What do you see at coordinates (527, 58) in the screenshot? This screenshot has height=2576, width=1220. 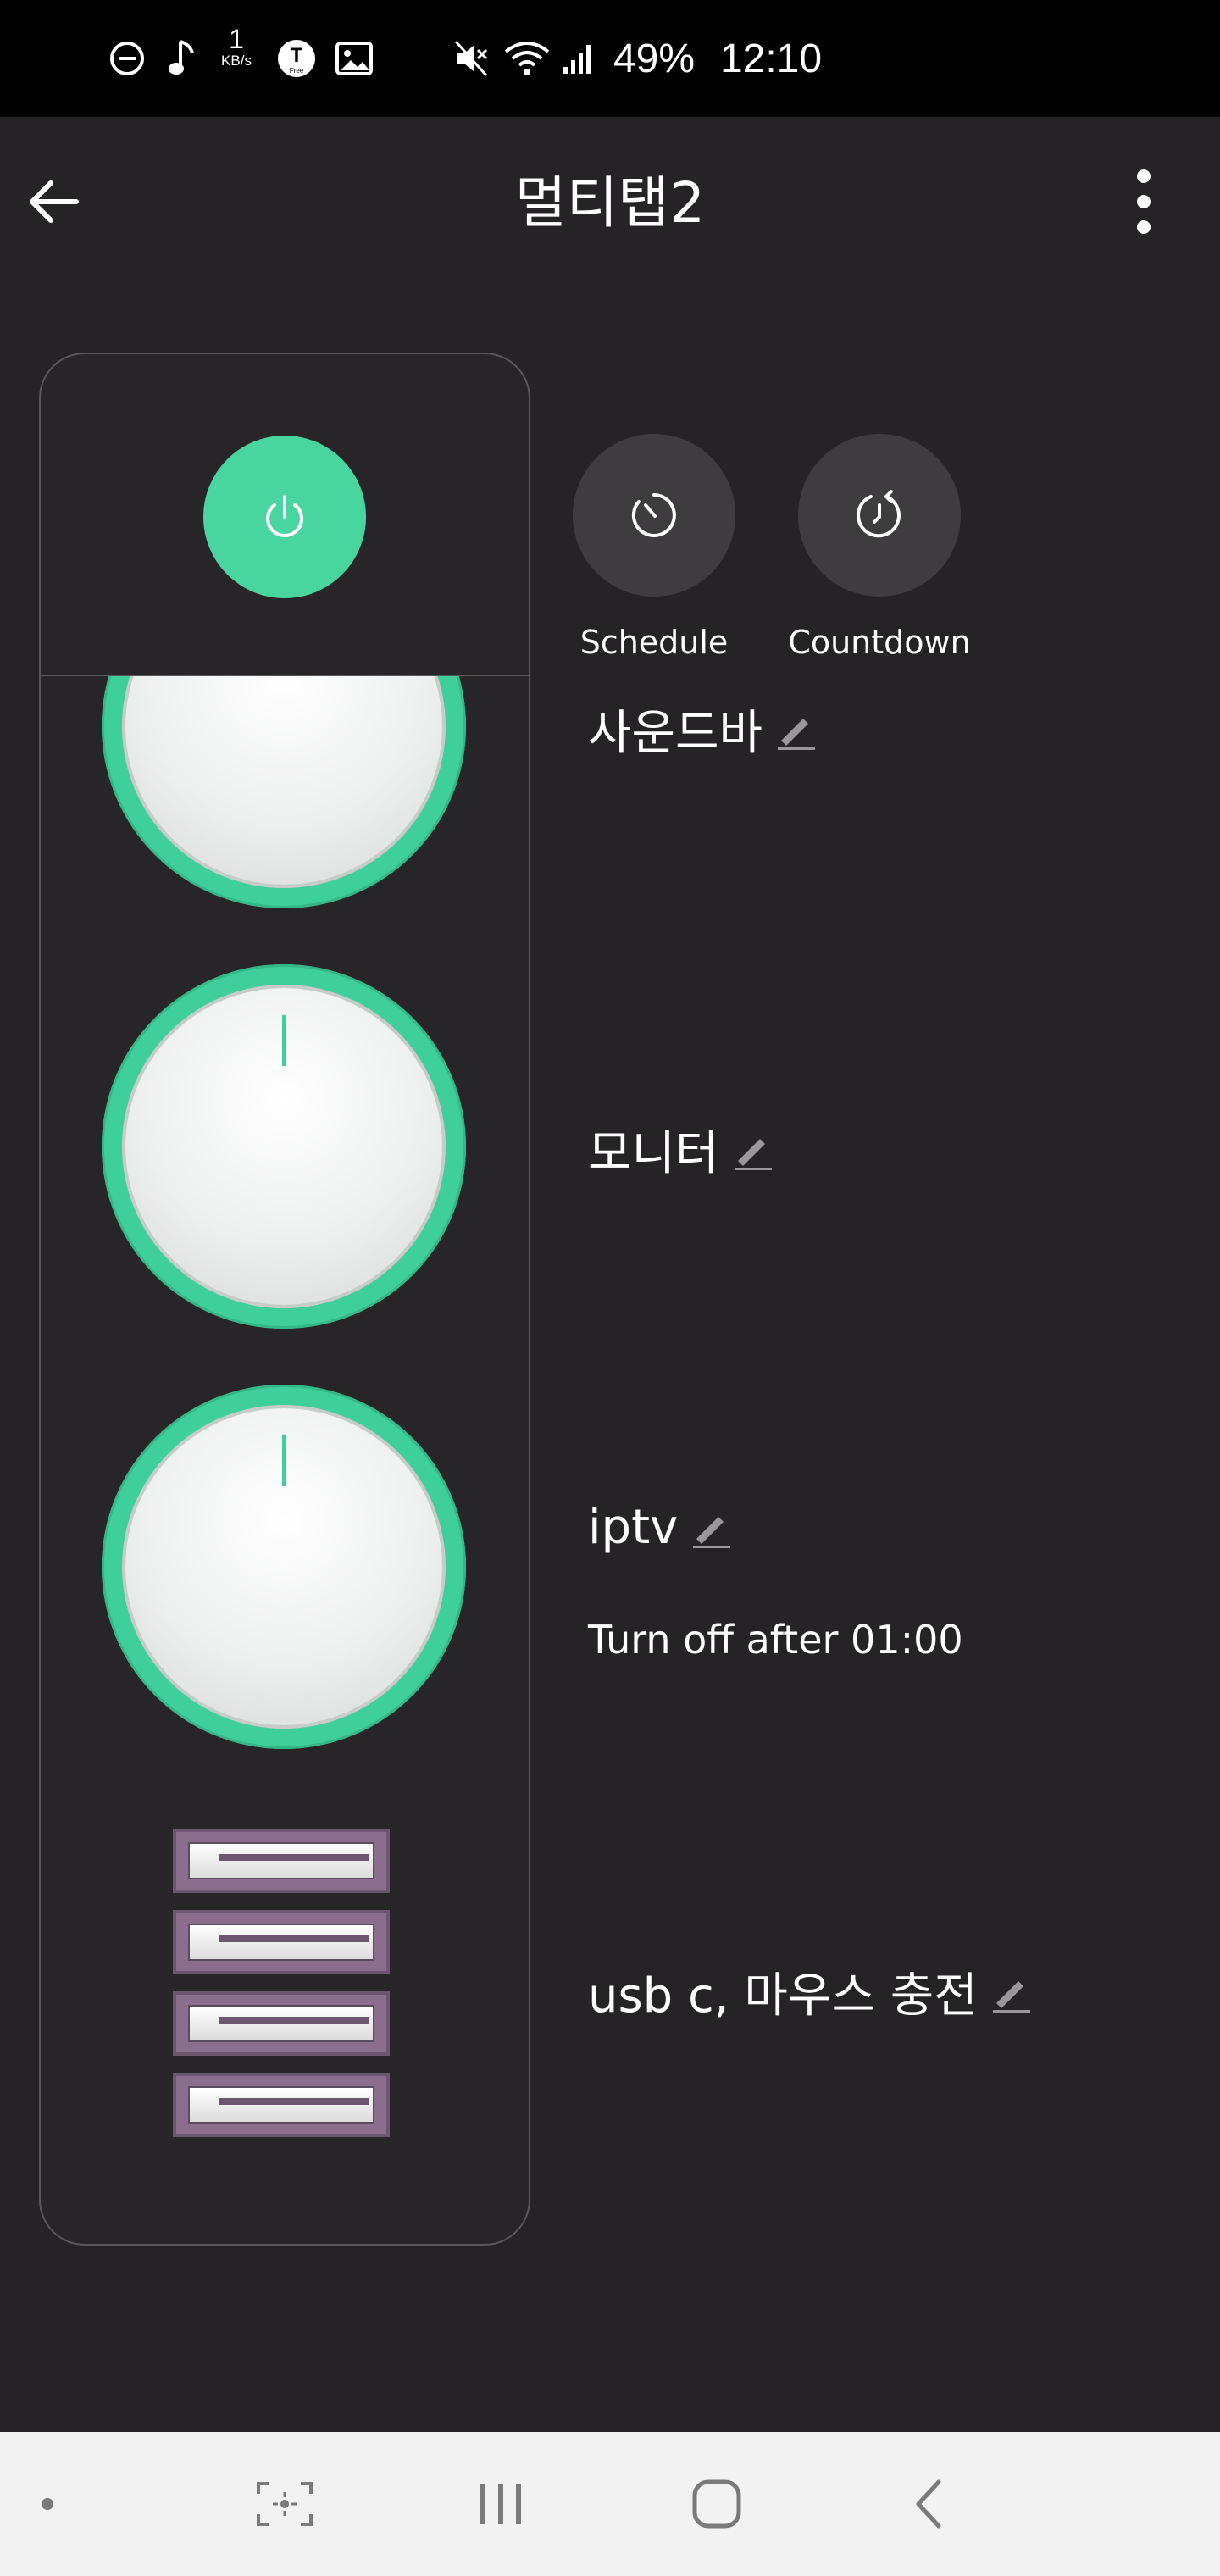 I see `wifi-icon` at bounding box center [527, 58].